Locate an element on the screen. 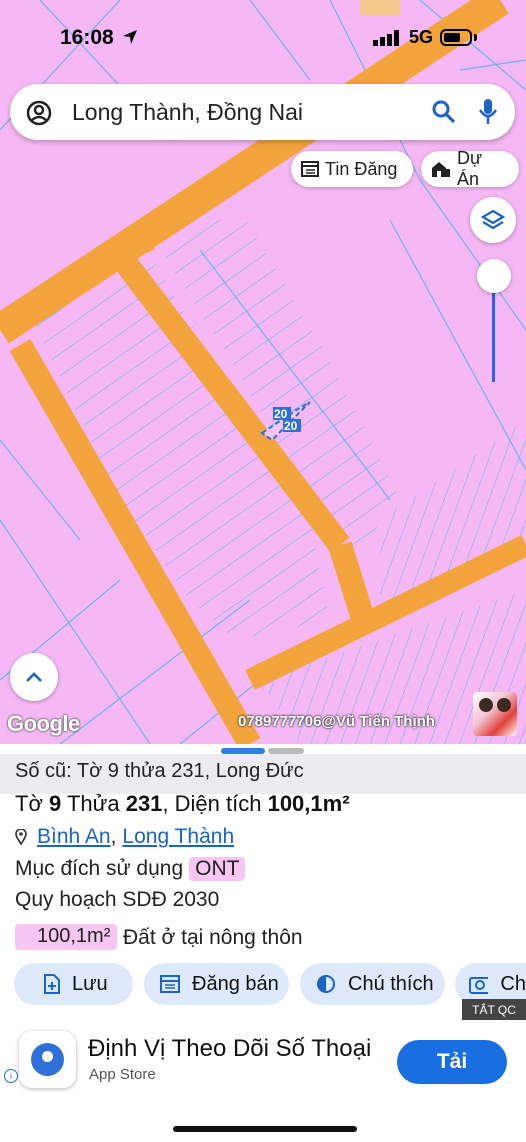 The width and height of the screenshot is (526, 1142). add-document-icon is located at coordinates (52, 984).